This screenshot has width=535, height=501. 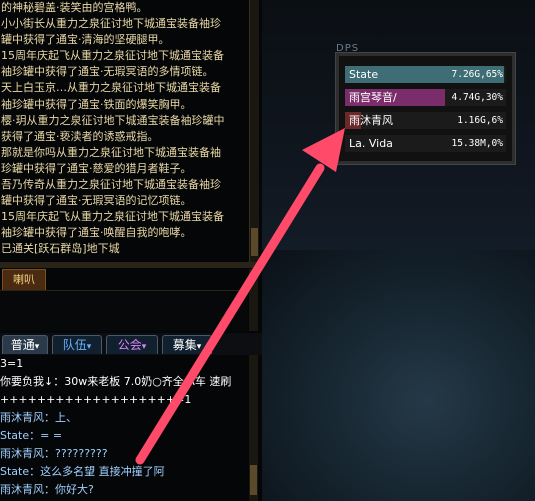 What do you see at coordinates (254, 131) in the screenshot?
I see `system-log-scrollbar` at bounding box center [254, 131].